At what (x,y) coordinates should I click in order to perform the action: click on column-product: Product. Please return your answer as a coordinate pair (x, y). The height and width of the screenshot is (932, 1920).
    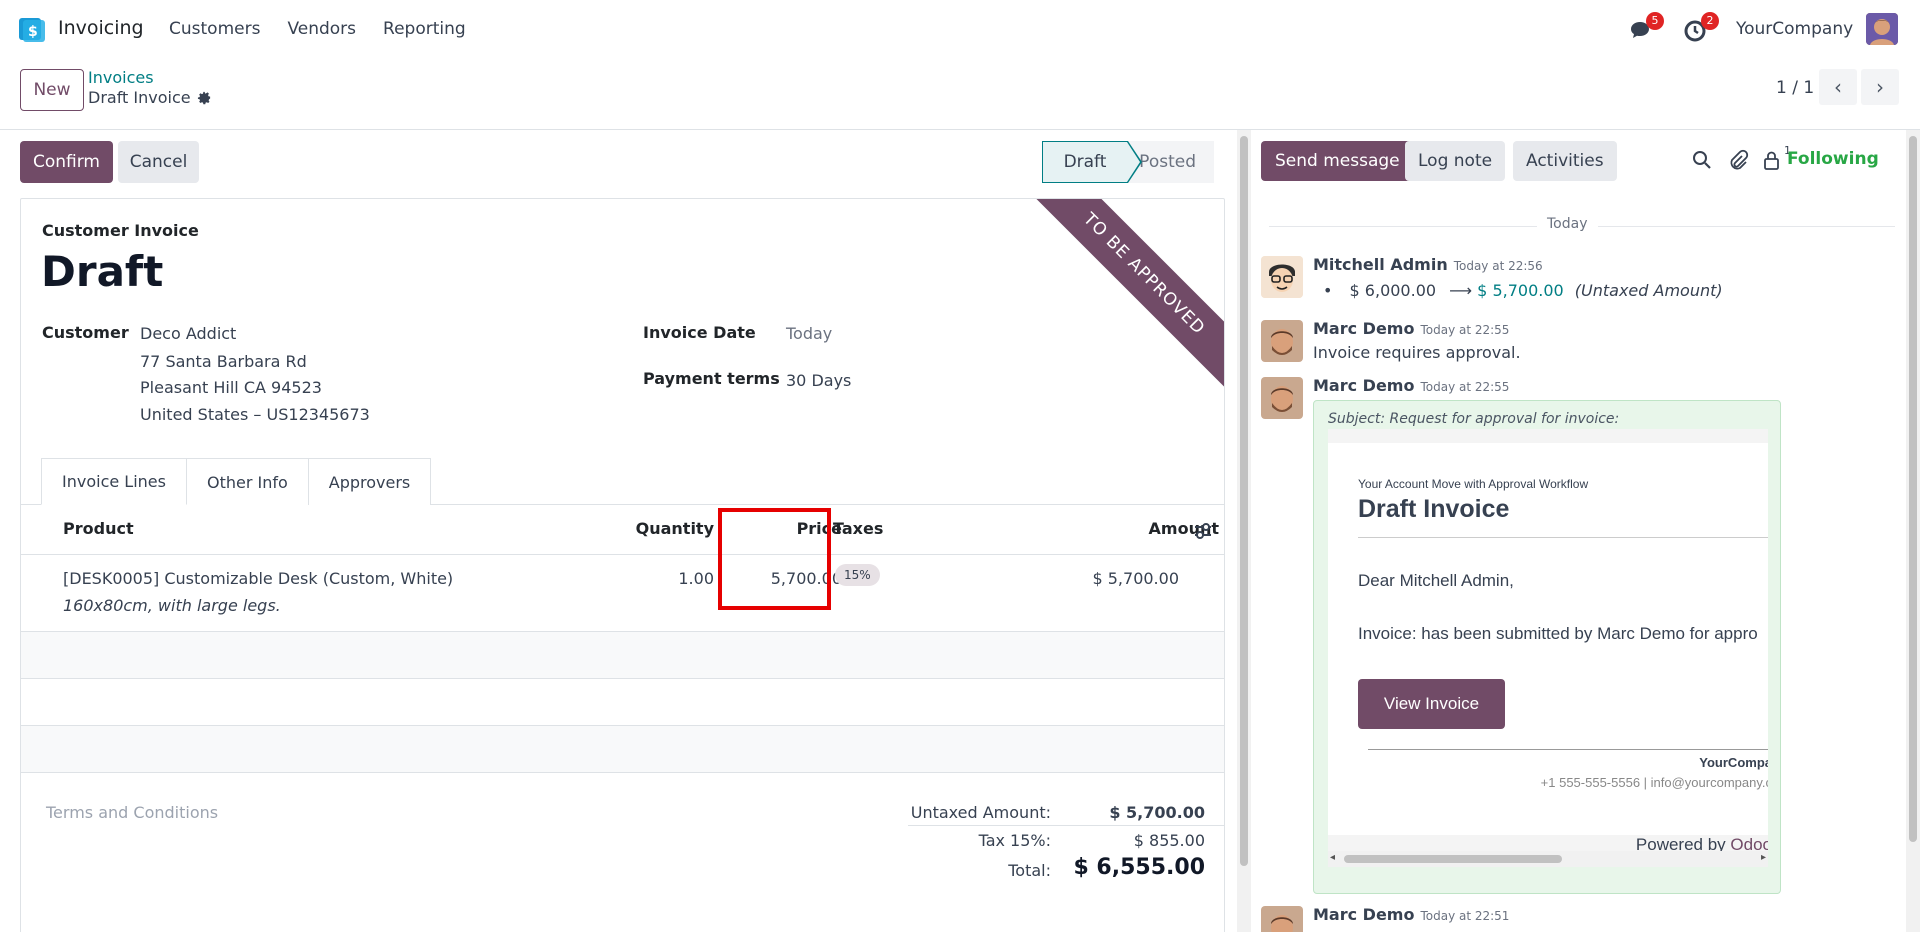
    Looking at the image, I should click on (98, 528).